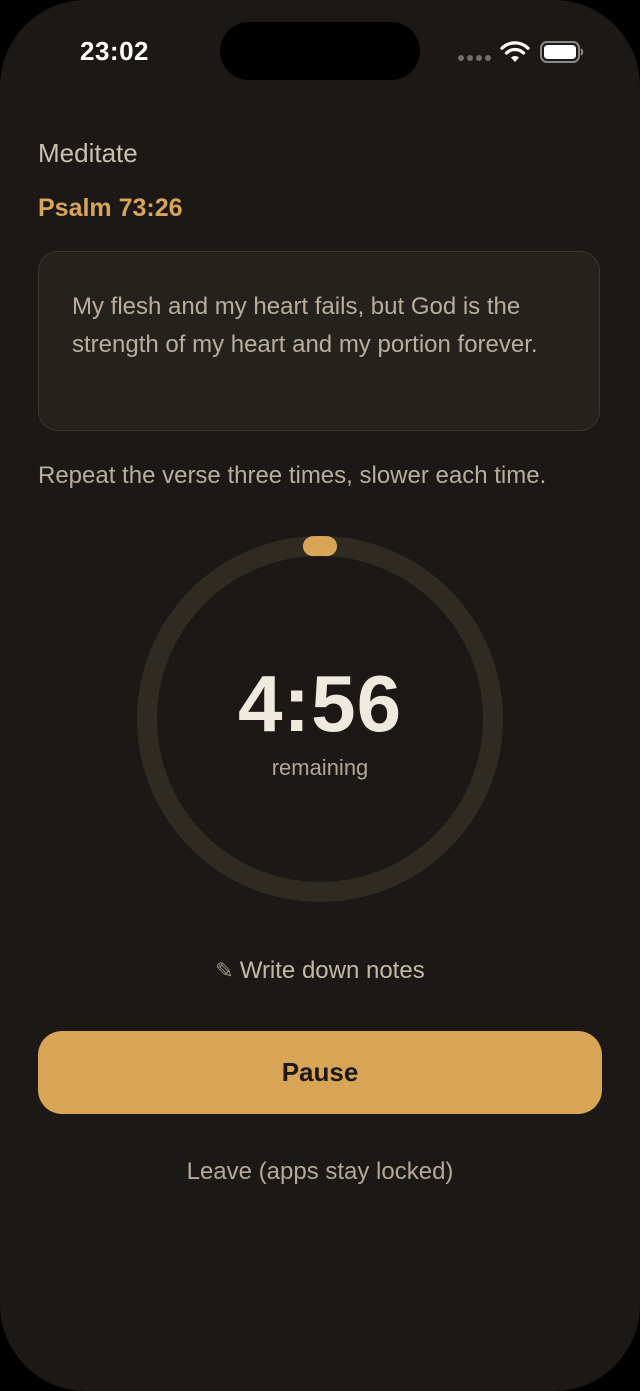 The image size is (640, 1391). I want to click on status-time: 23:02, so click(114, 51).